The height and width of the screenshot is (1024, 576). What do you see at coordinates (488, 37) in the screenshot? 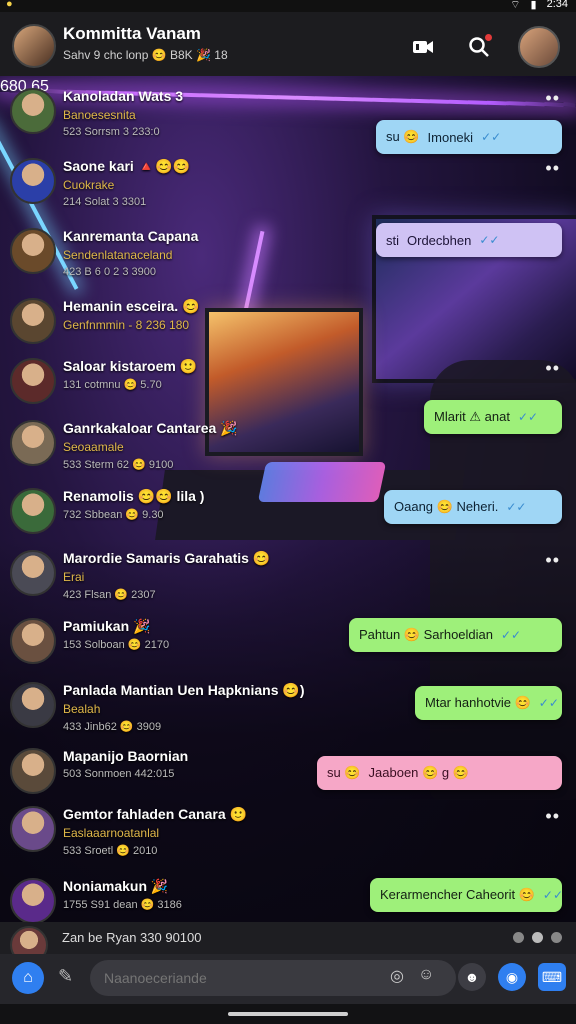
I see `search-badge` at bounding box center [488, 37].